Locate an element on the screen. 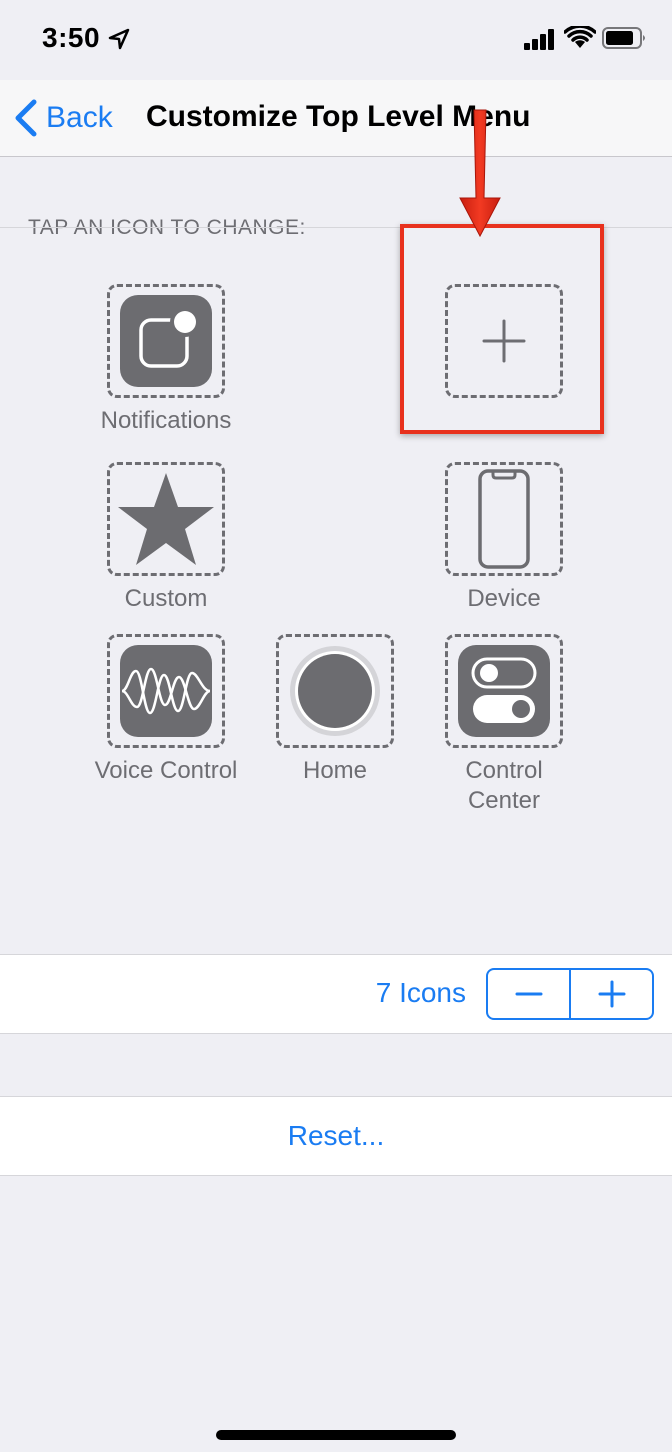 The width and height of the screenshot is (672, 1452). back-button: Back is located at coordinates (62, 118).